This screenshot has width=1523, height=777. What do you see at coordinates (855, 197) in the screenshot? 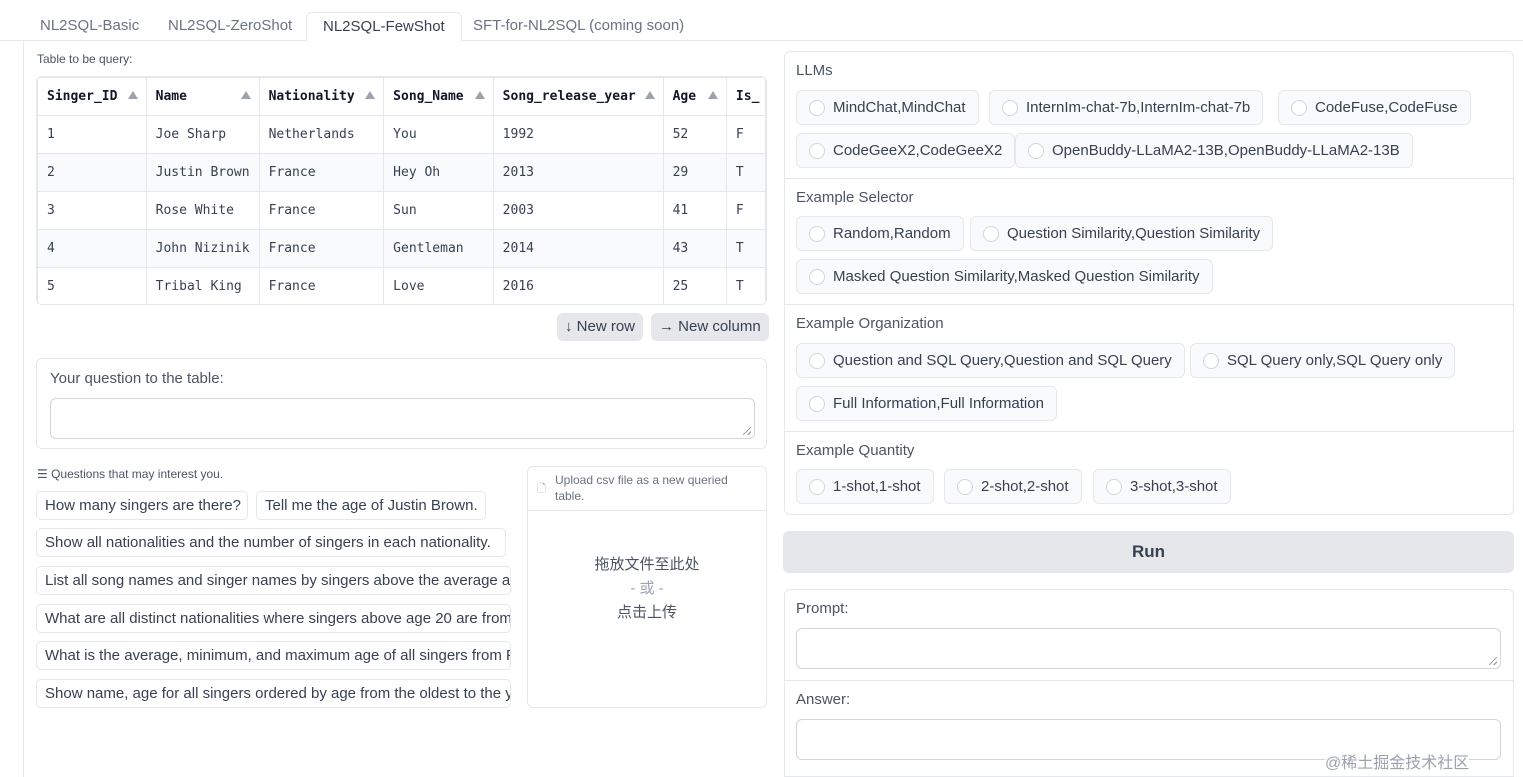
I see `selector-label: Example Selector` at bounding box center [855, 197].